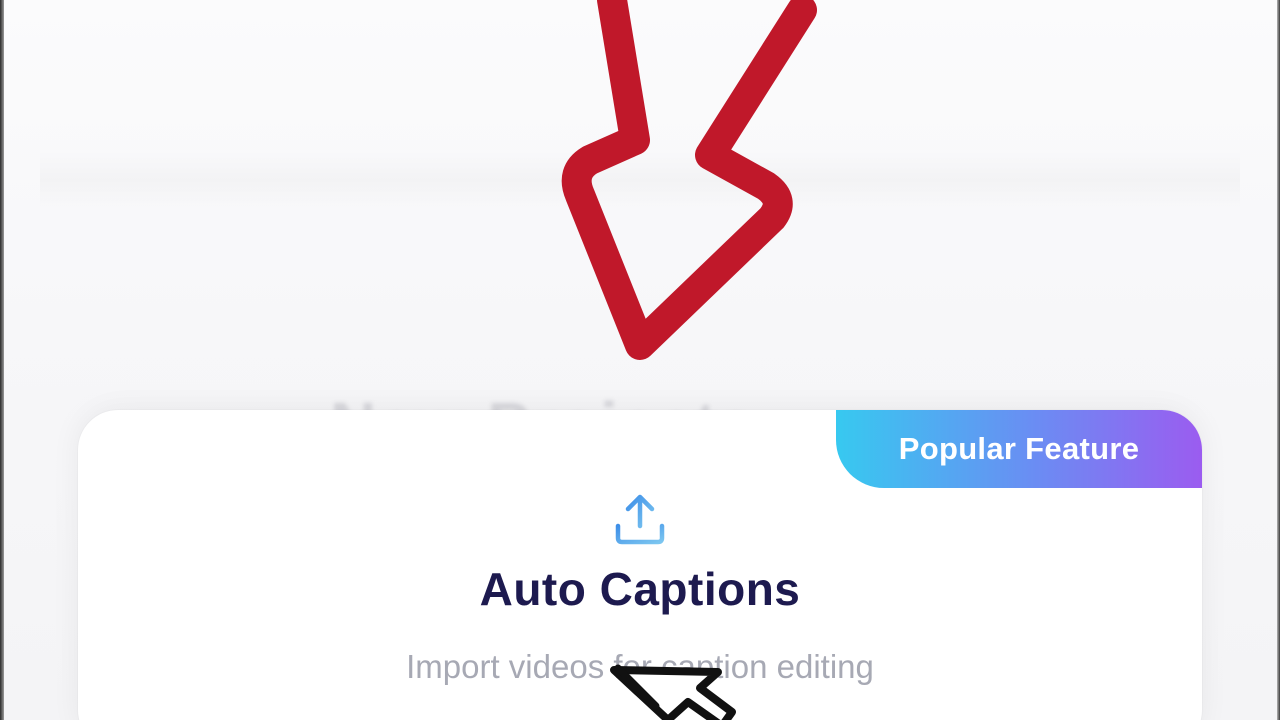 The height and width of the screenshot is (720, 1280). Describe the element at coordinates (640, 519) in the screenshot. I see `upload-icon` at that location.